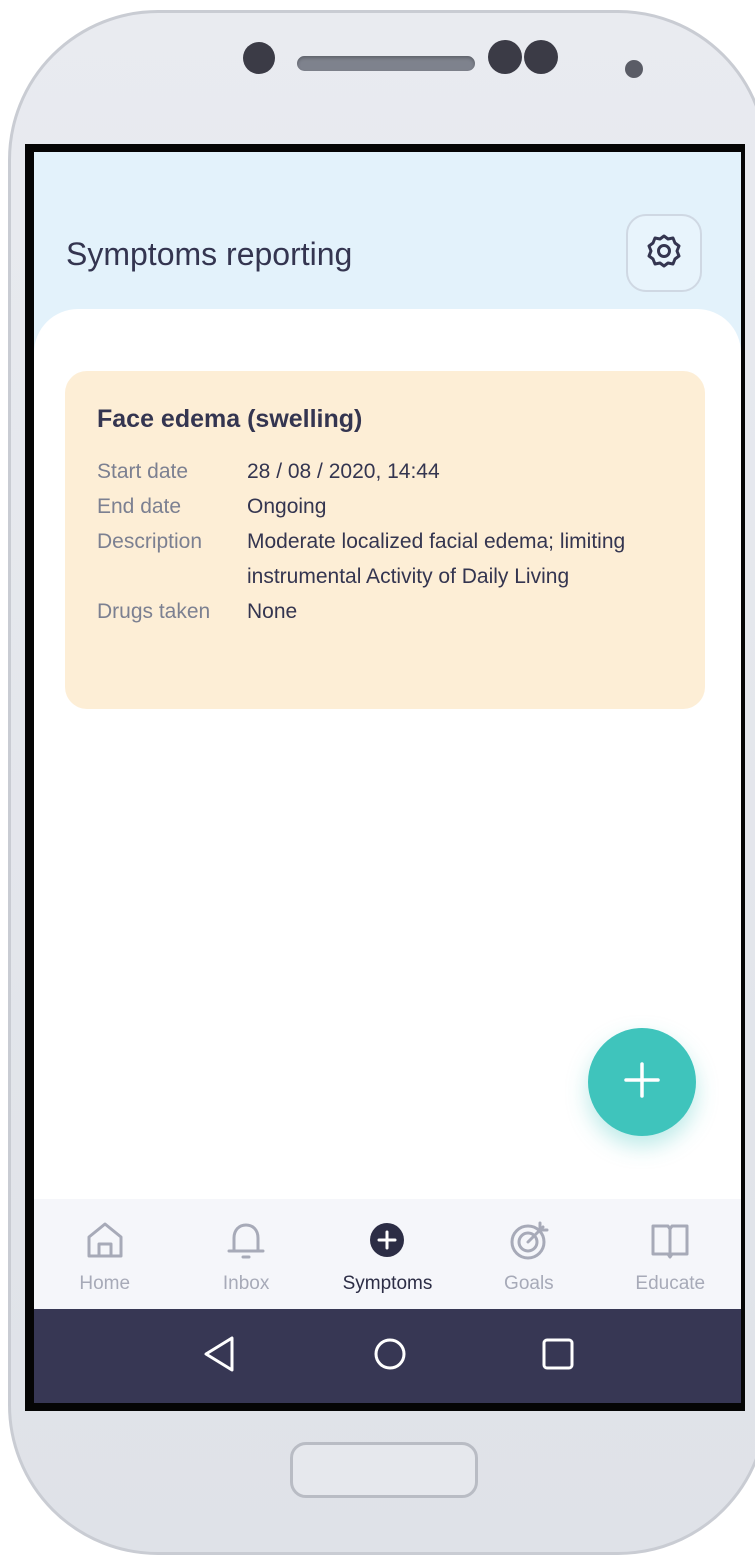 This screenshot has width=755, height=1555. What do you see at coordinates (384, 1470) in the screenshot?
I see `physical-home-button` at bounding box center [384, 1470].